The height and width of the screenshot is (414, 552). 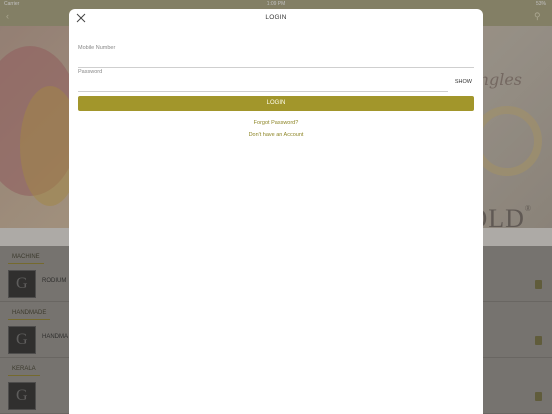 I want to click on password-label: Password, so click(x=90, y=72).